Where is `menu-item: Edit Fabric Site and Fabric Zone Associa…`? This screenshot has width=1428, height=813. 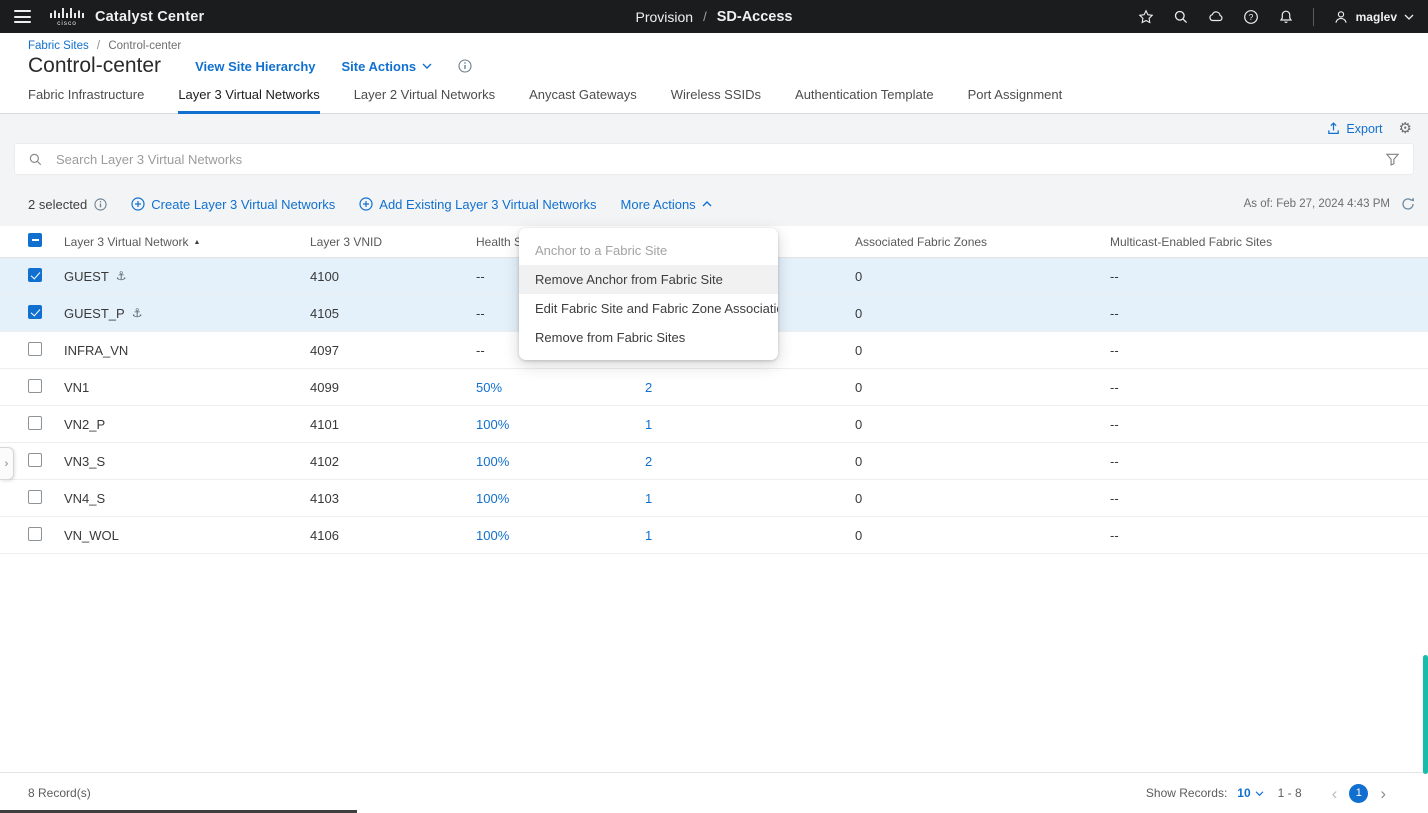 menu-item: Edit Fabric Site and Fabric Zone Associa… is located at coordinates (648, 308).